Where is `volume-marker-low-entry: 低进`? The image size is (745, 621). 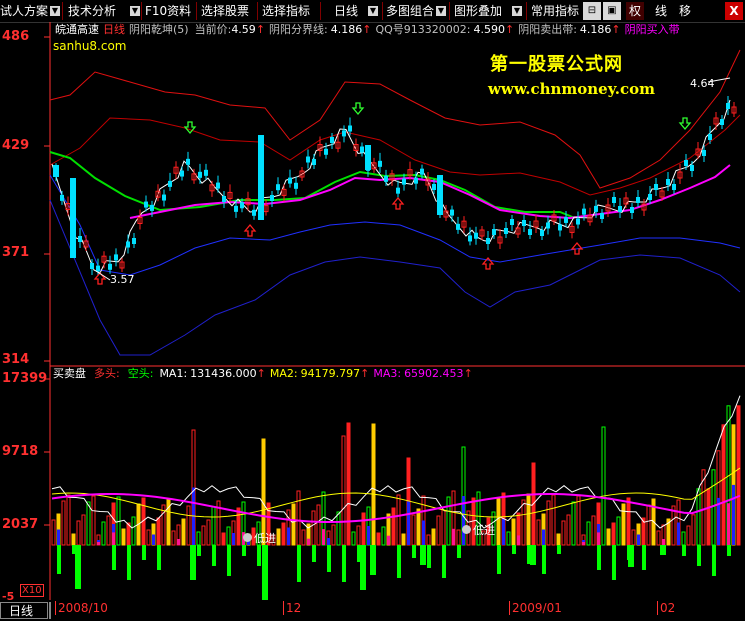 volume-marker-low-entry: 低进 is located at coordinates (259, 538).